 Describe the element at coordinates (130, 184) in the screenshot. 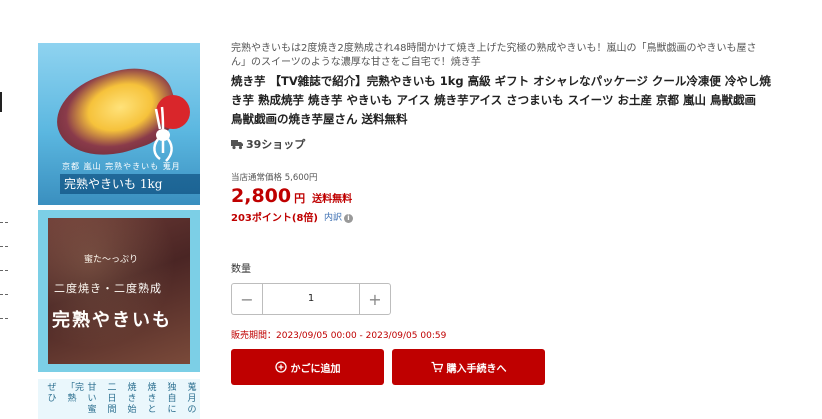

I see `thumbnail-caption-band: 完熟やきいも 1kg` at that location.